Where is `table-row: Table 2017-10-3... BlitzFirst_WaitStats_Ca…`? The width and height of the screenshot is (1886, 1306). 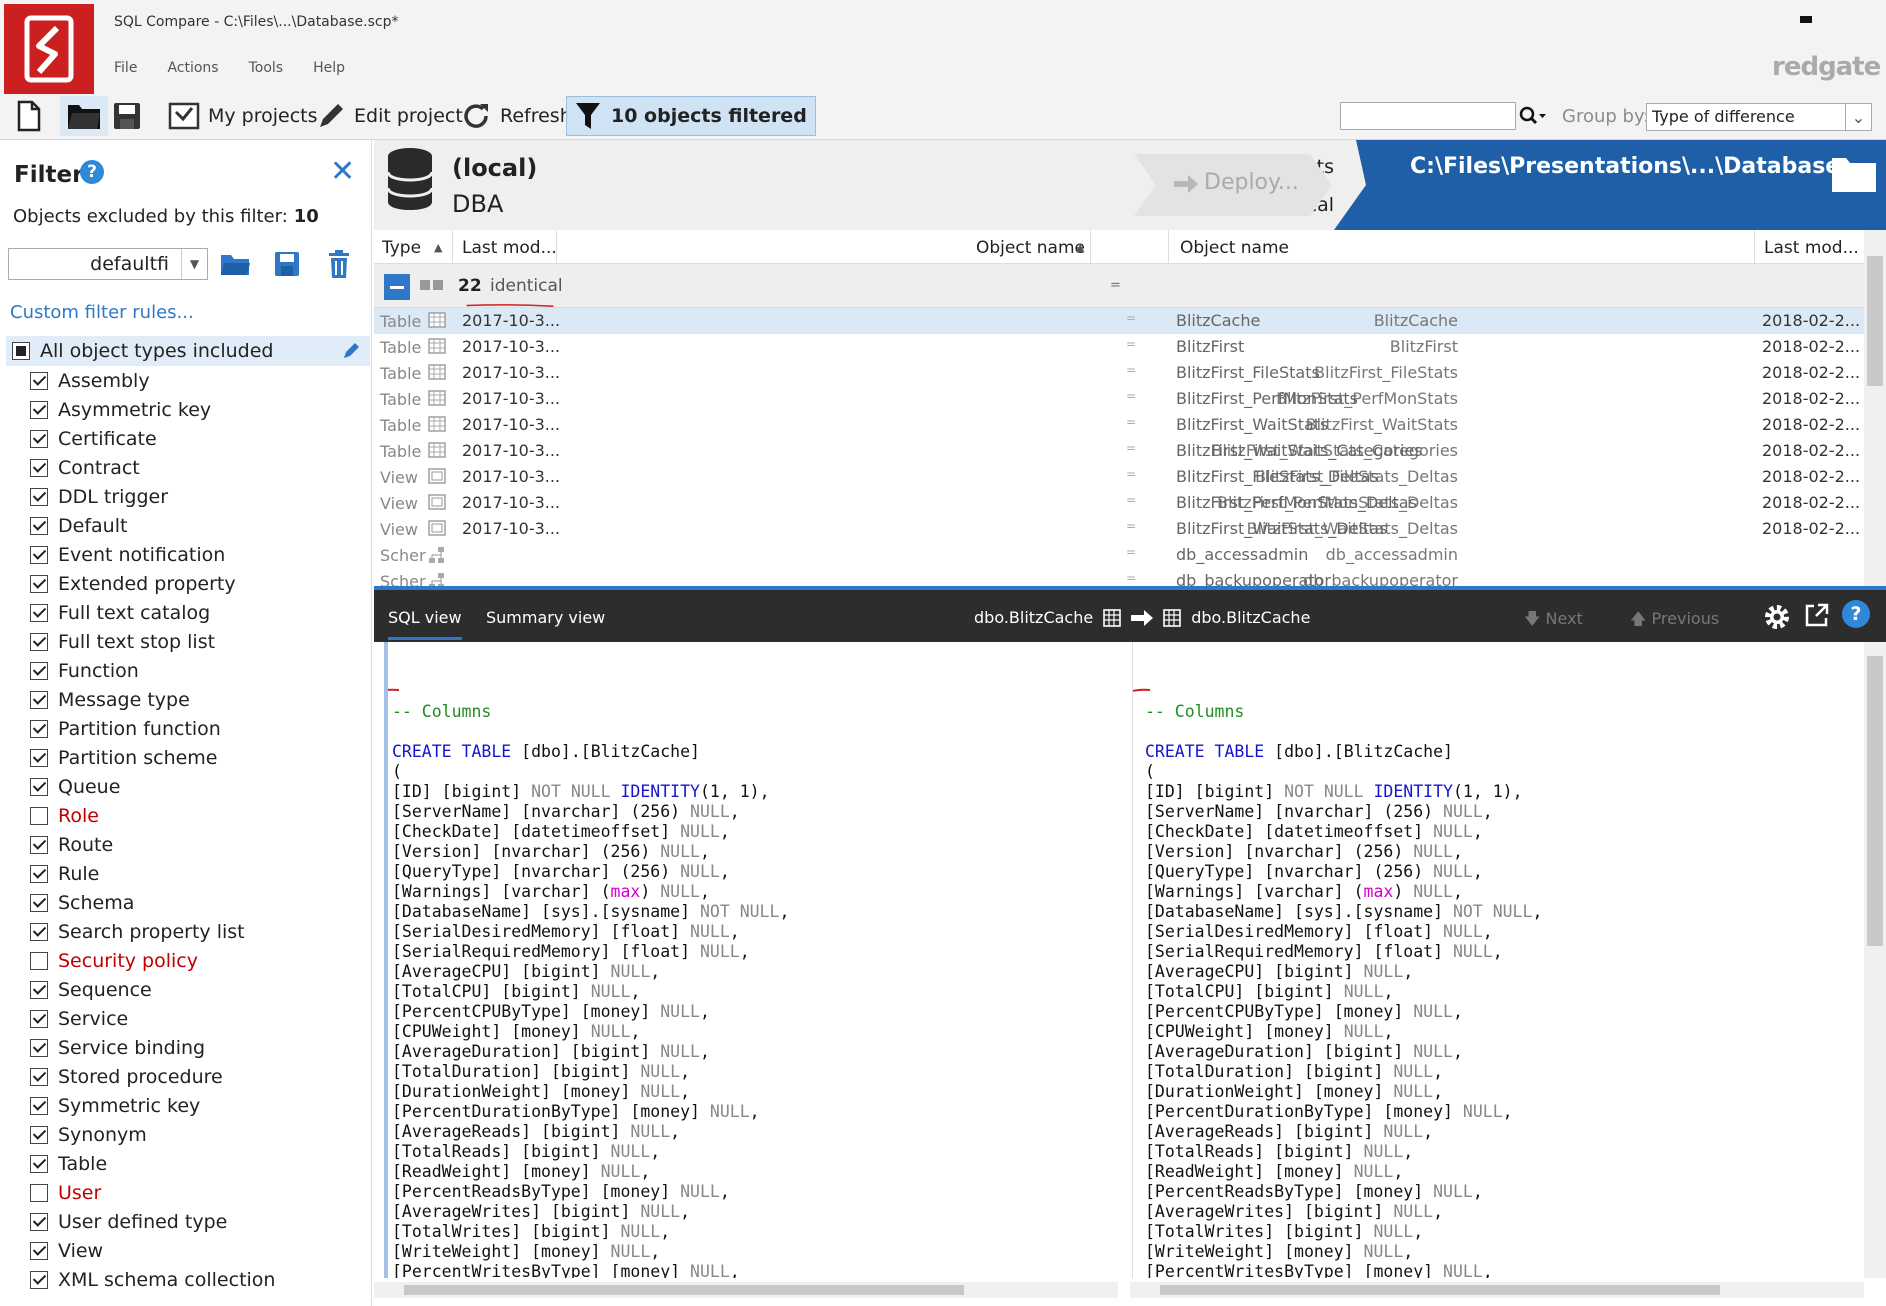 table-row: Table 2017-10-3... BlitzFirst_WaitStats_Ca… is located at coordinates (1119, 451).